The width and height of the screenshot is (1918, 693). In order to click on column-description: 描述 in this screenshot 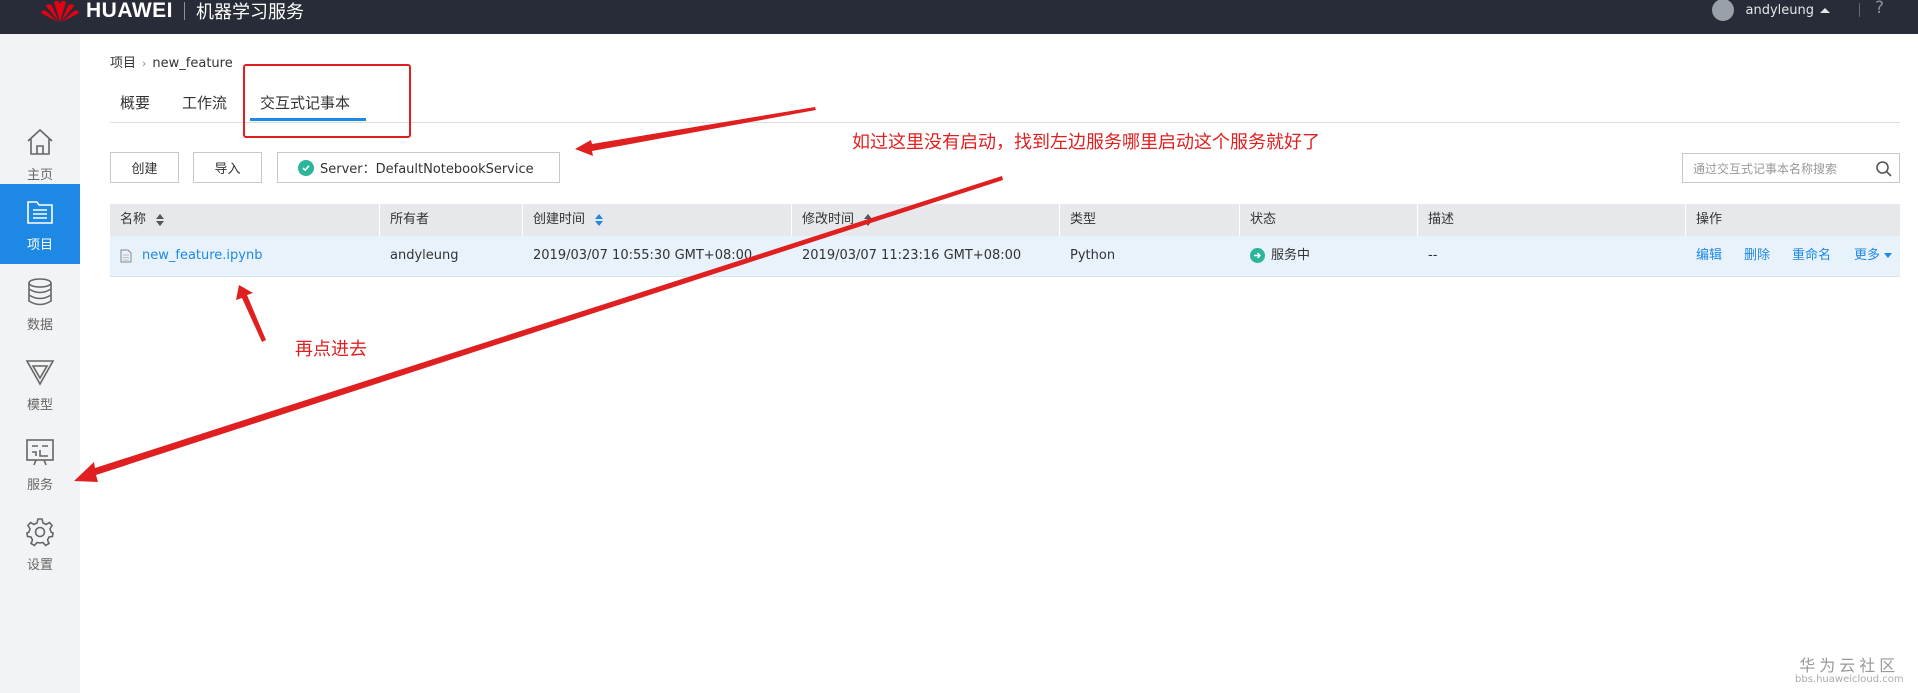, I will do `click(1552, 220)`.